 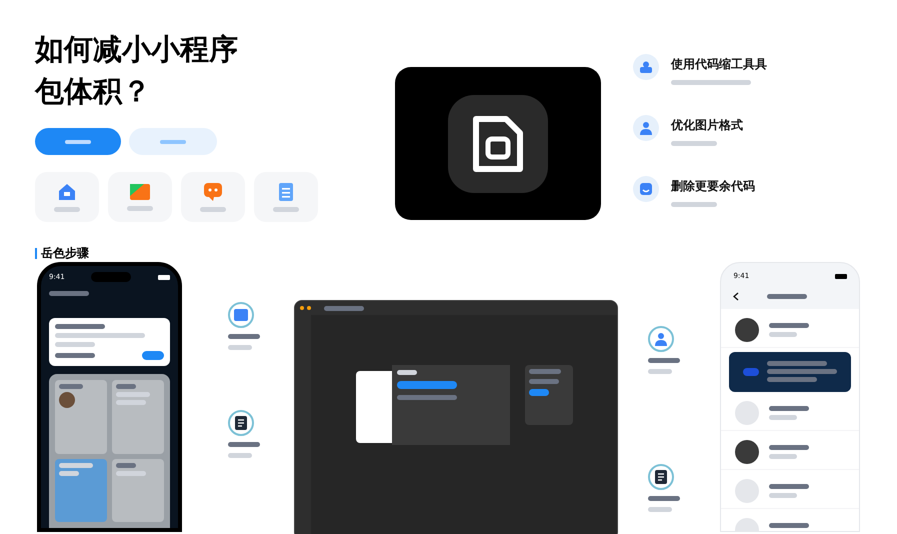 I want to click on feature-title: 使用代码缩工具具, so click(x=719, y=64).